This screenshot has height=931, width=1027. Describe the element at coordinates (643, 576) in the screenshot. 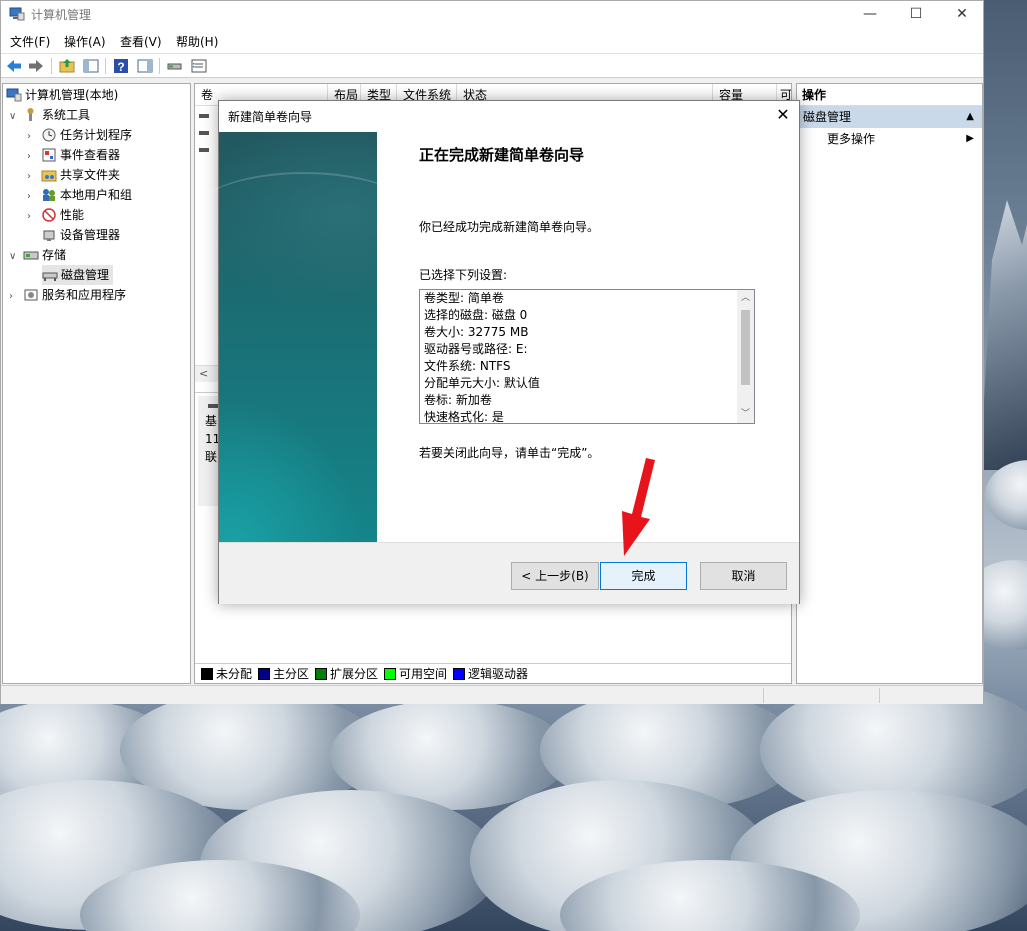

I see `finish-button: 完成` at that location.